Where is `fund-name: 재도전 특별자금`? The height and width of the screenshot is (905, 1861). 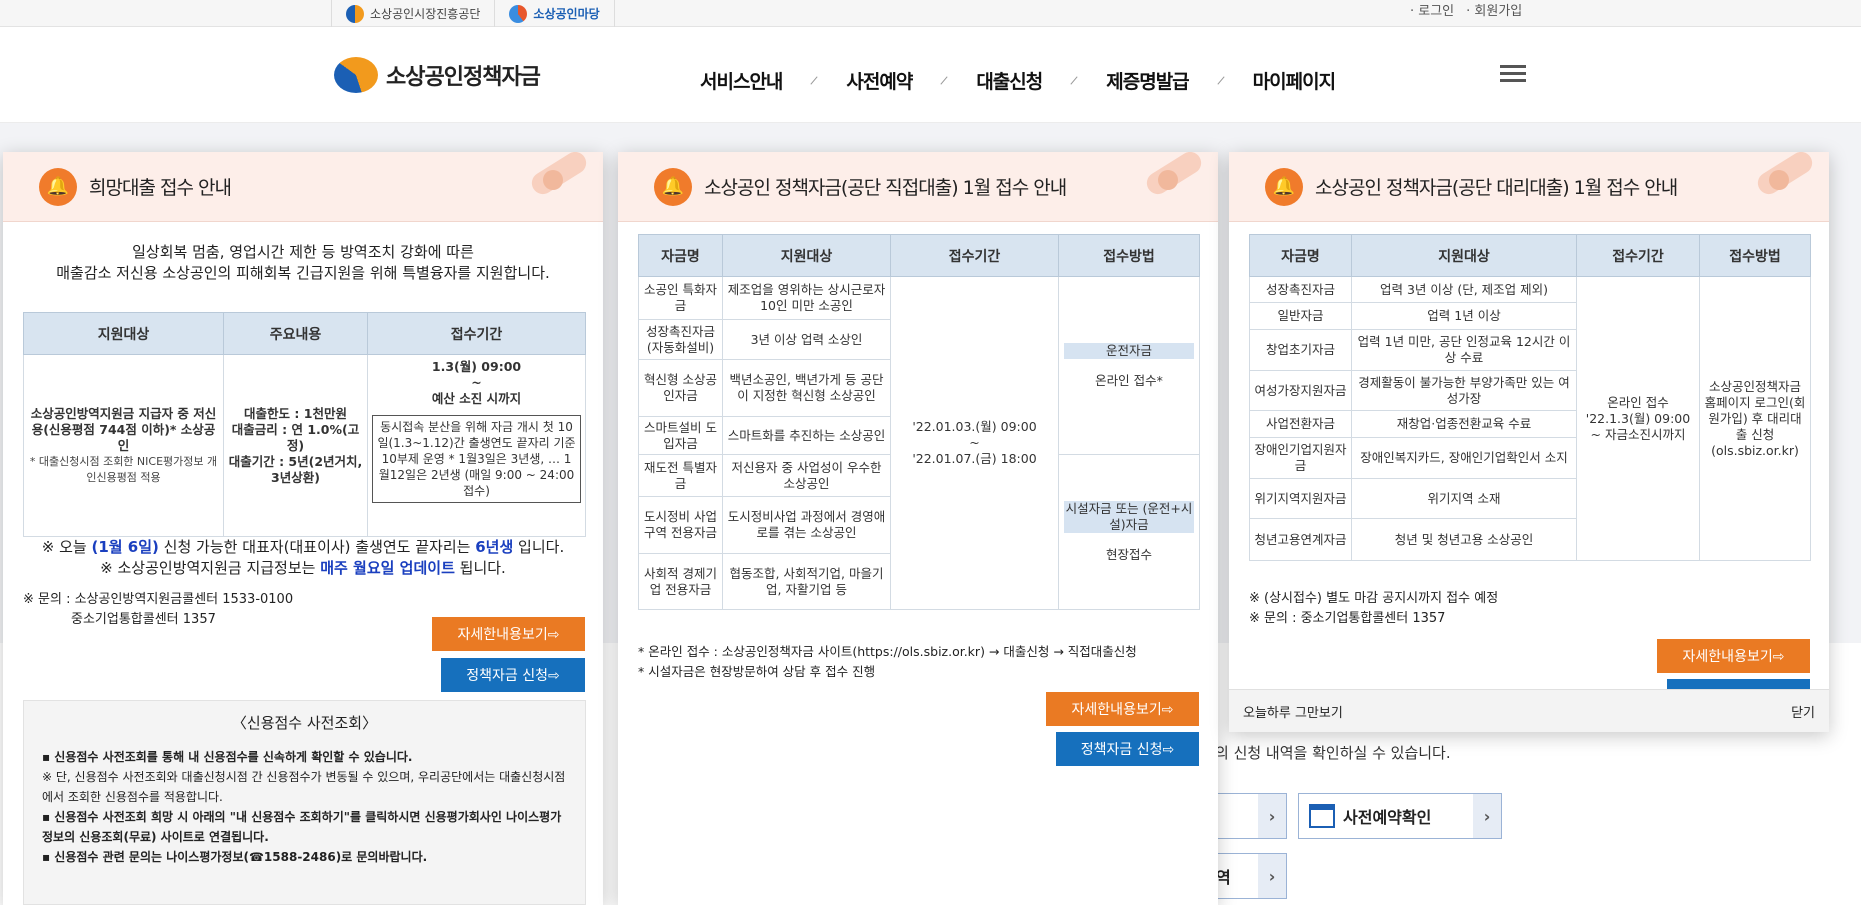
fund-name: 재도전 특별자금 is located at coordinates (680, 475).